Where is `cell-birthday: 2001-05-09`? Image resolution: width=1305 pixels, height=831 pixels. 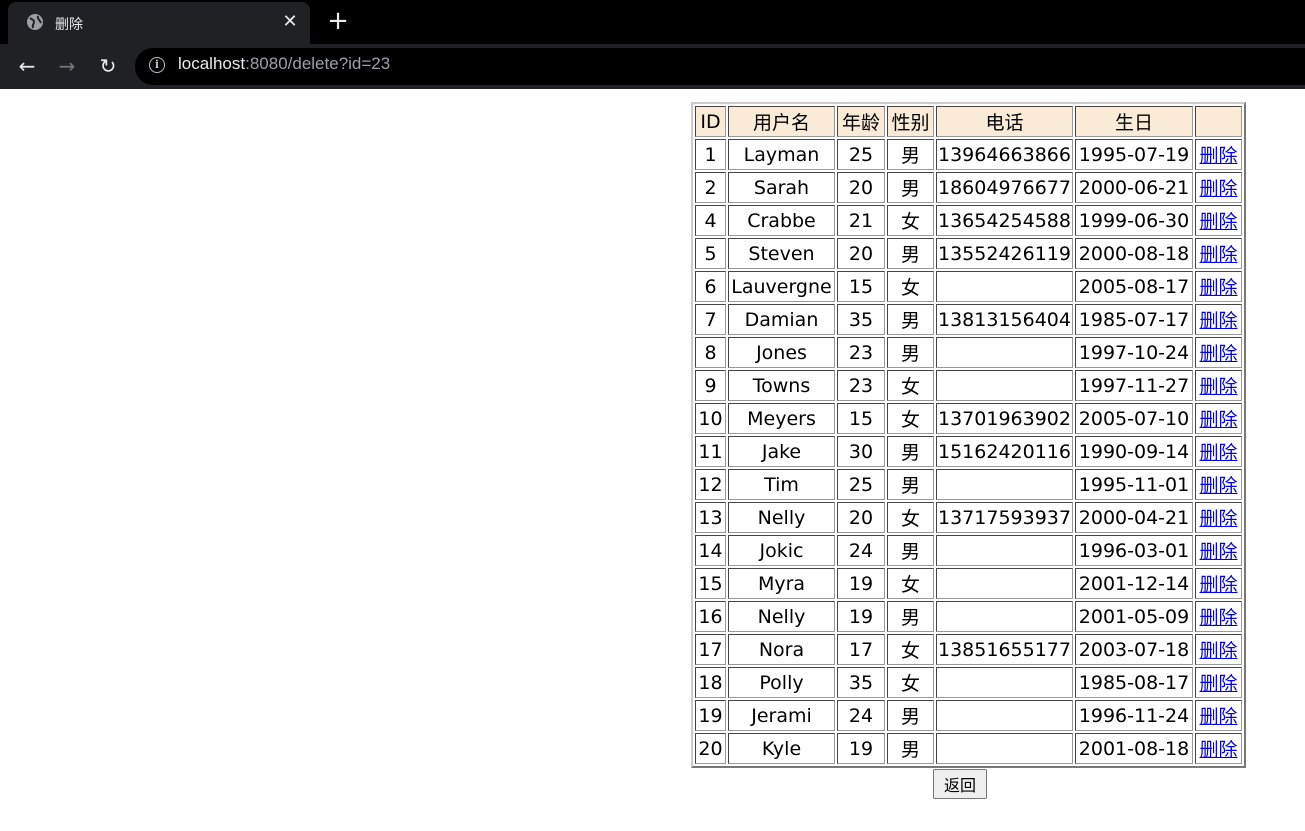
cell-birthday: 2001-05-09 is located at coordinates (1134, 616).